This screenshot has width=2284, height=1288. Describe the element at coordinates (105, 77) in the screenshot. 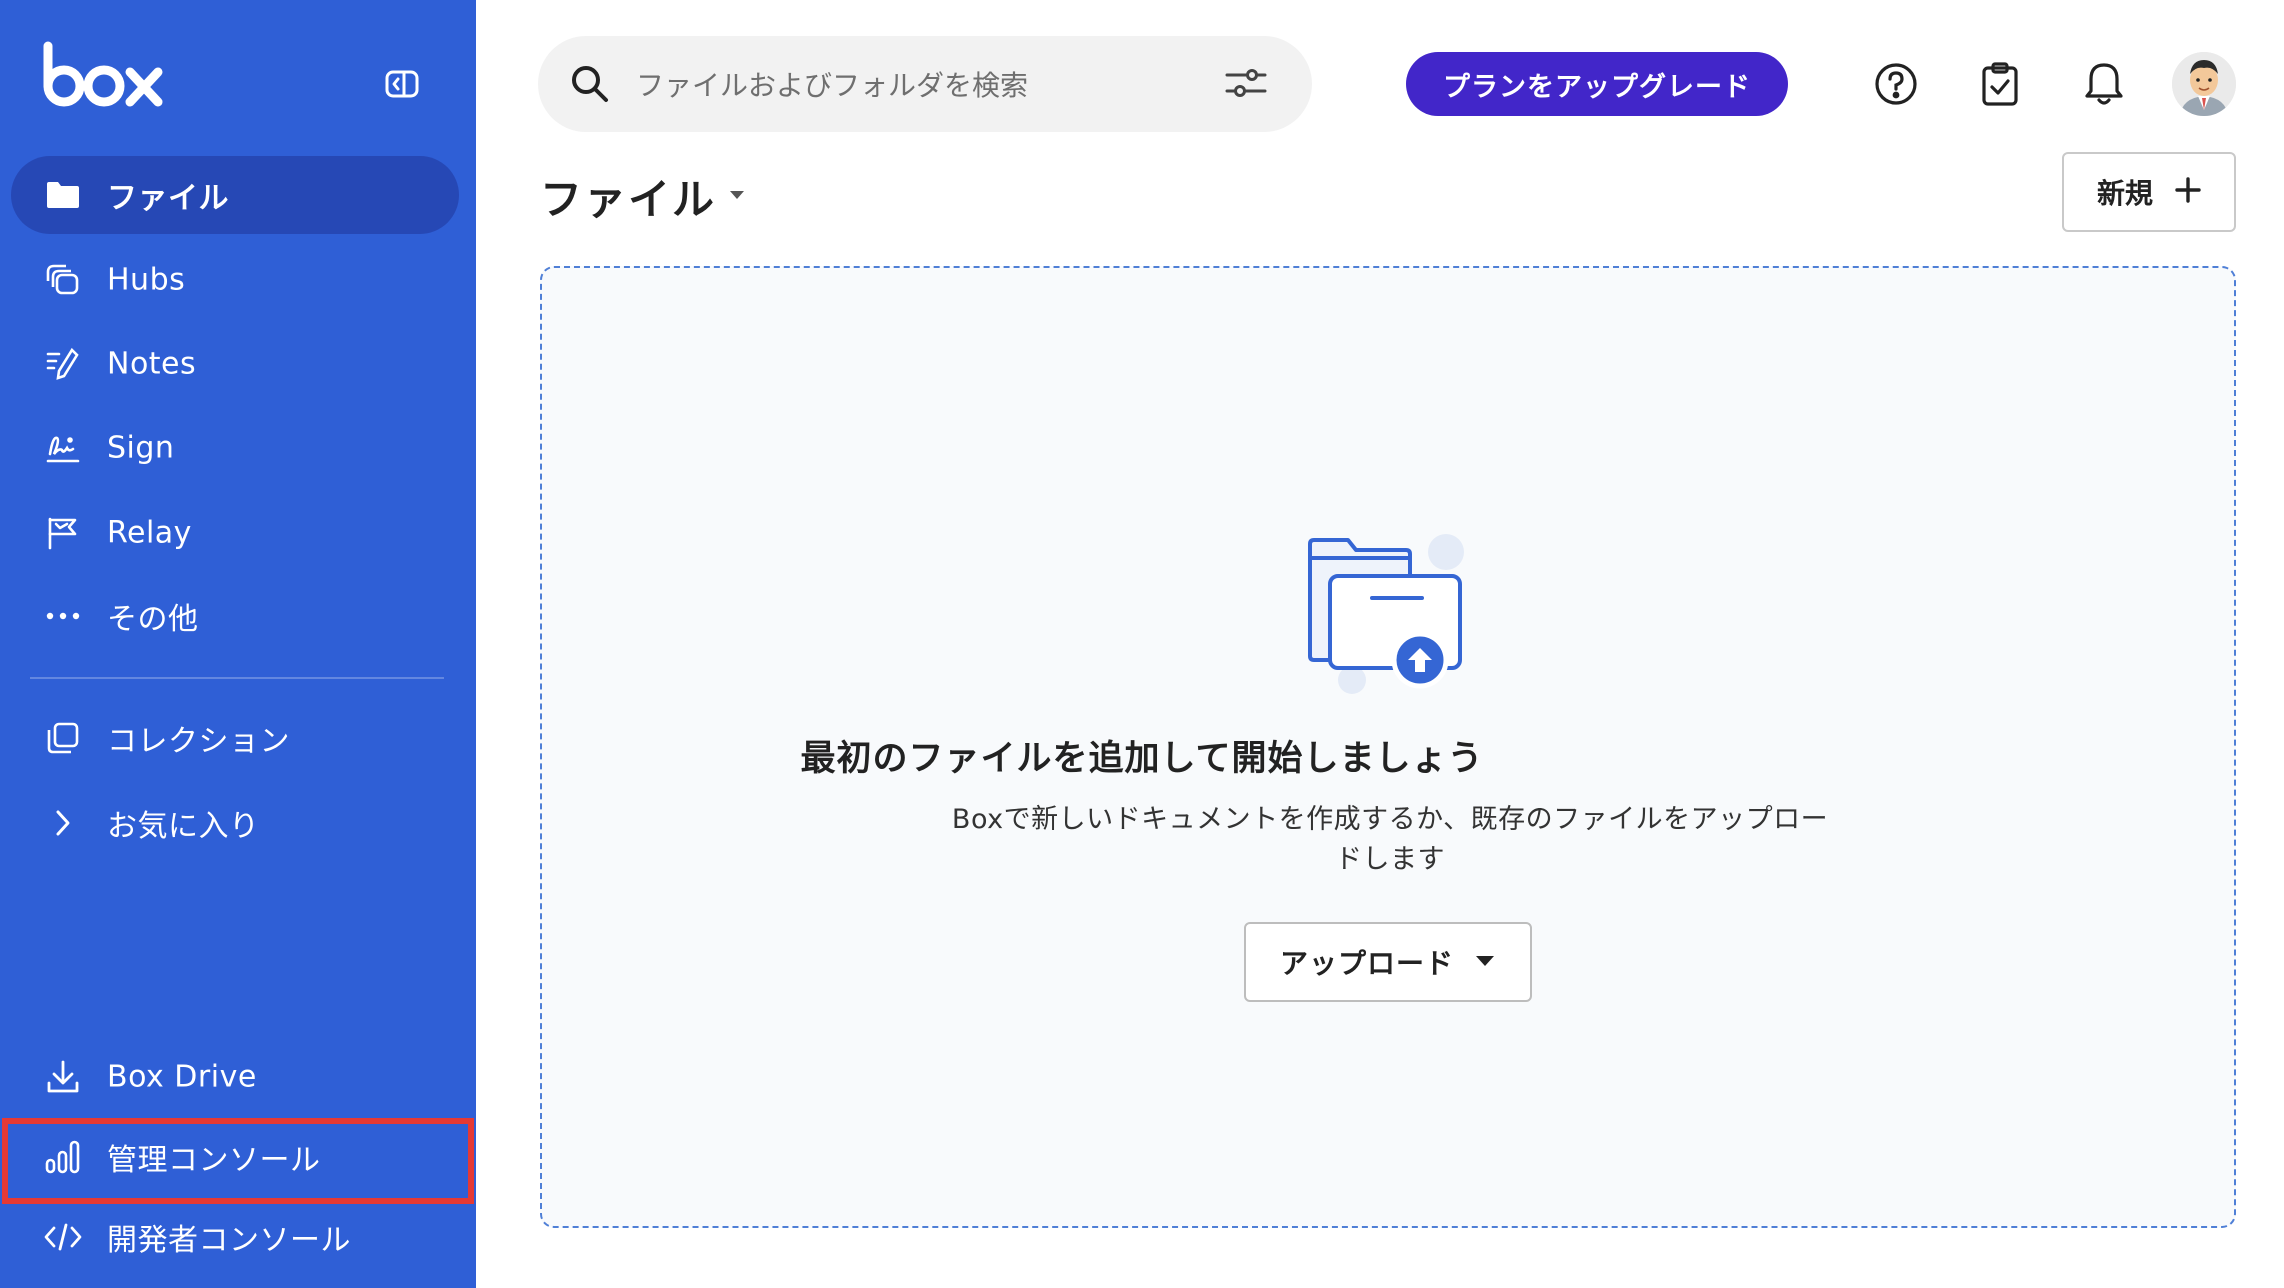

I see `box-logo` at that location.